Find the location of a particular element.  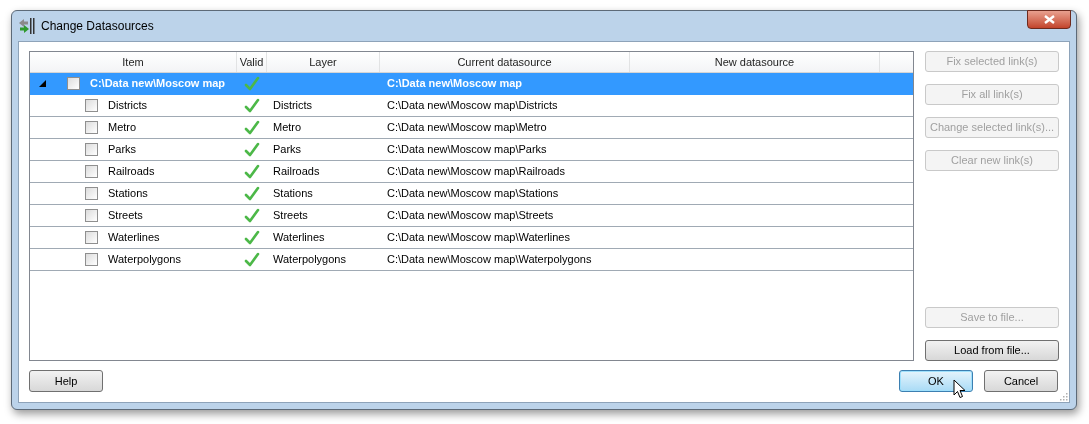

layer-name: Metro is located at coordinates (287, 127).